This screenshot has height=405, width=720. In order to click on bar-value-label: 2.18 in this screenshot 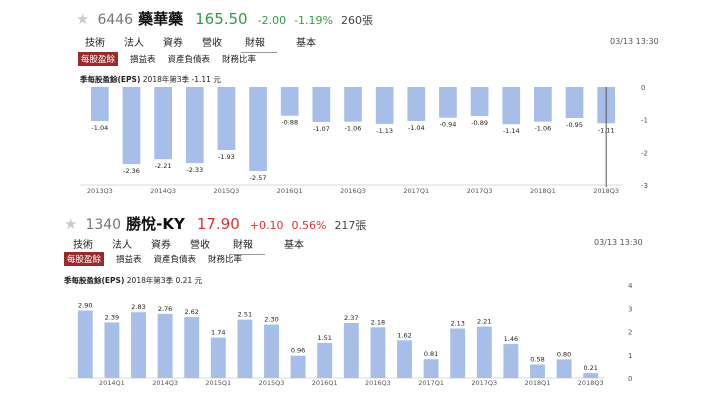, I will do `click(378, 322)`.